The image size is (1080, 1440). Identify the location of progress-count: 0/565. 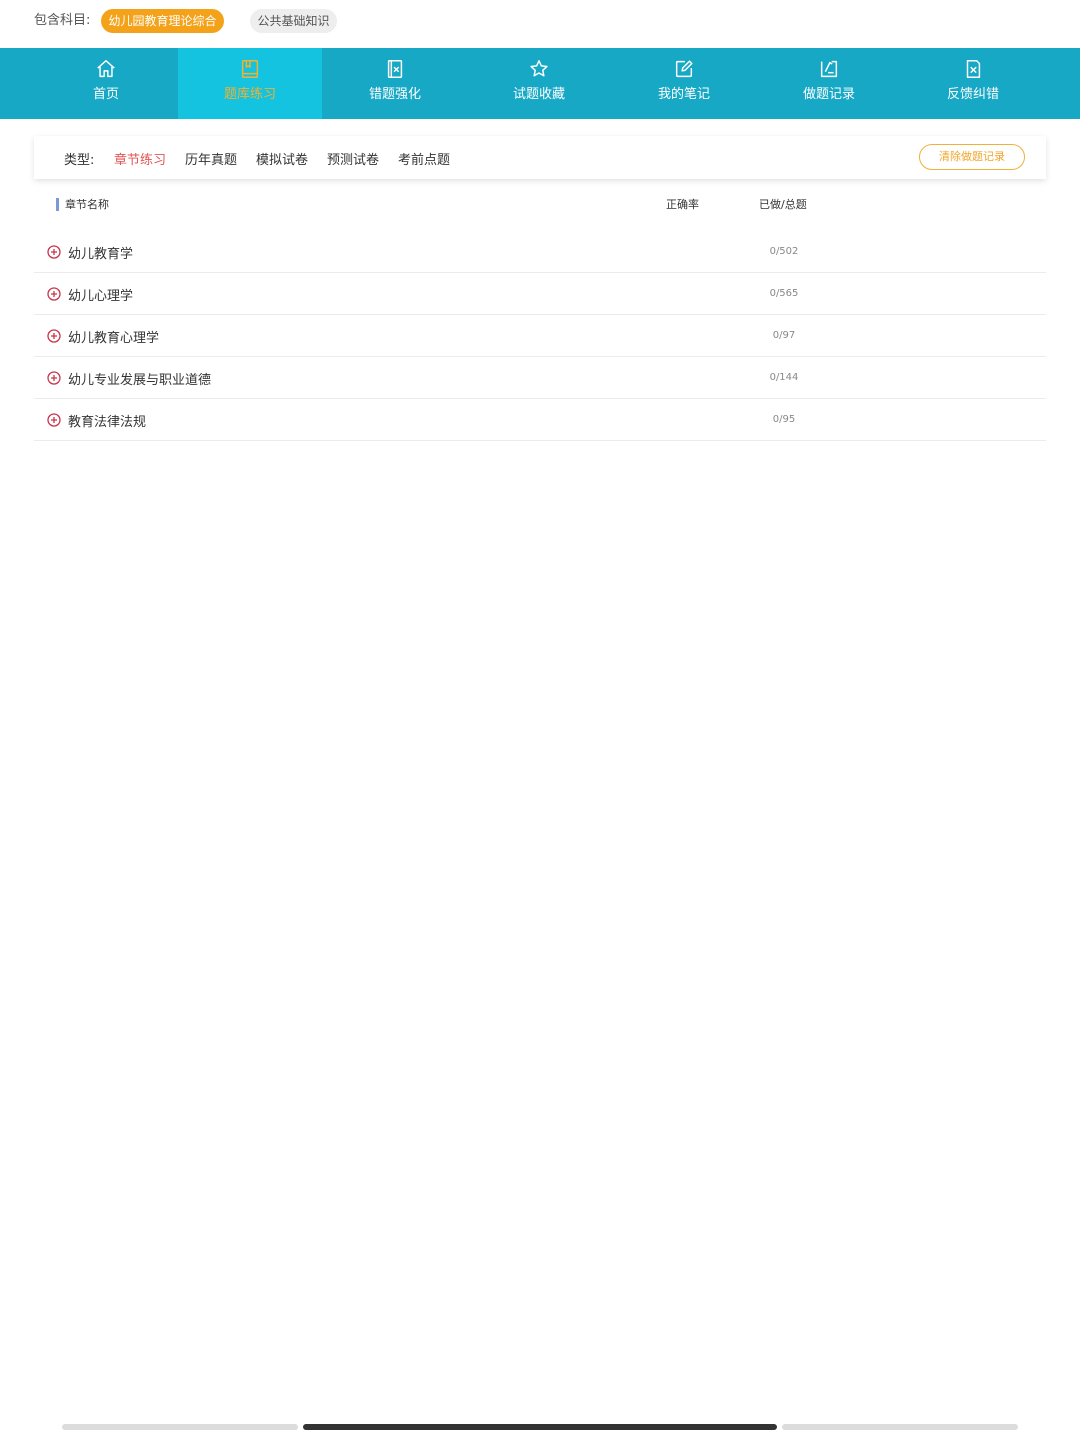
(784, 293).